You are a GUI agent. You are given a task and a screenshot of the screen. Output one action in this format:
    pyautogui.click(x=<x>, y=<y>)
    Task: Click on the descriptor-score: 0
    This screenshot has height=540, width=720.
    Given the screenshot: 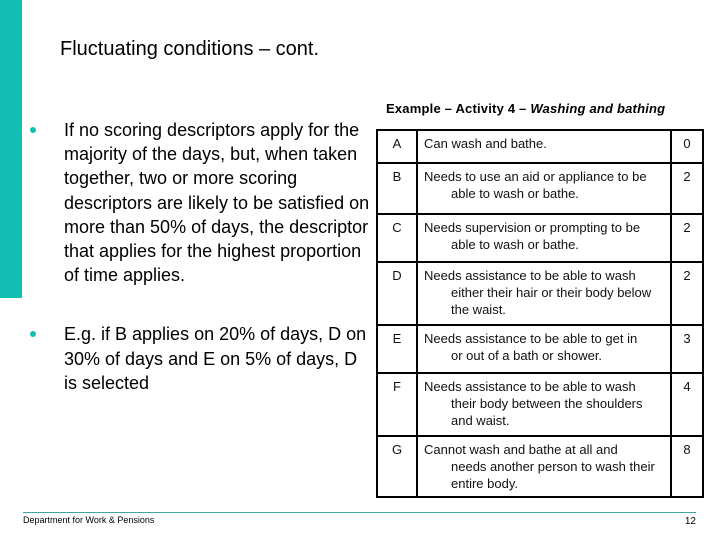 What is the action you would take?
    pyautogui.click(x=687, y=146)
    